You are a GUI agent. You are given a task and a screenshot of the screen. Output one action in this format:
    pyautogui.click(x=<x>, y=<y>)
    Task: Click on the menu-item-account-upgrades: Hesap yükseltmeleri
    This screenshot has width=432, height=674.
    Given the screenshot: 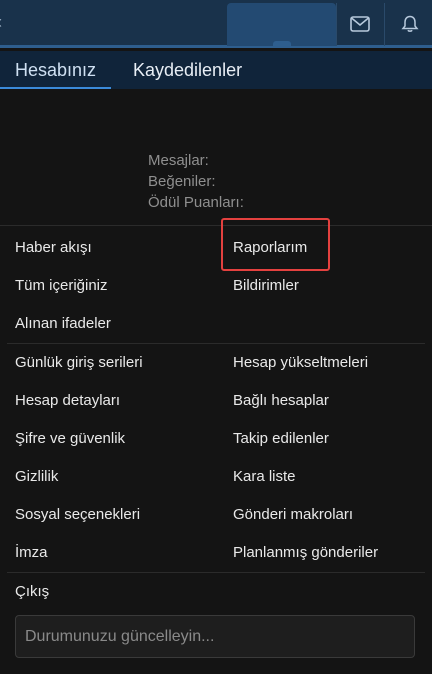 What is the action you would take?
    pyautogui.click(x=300, y=363)
    